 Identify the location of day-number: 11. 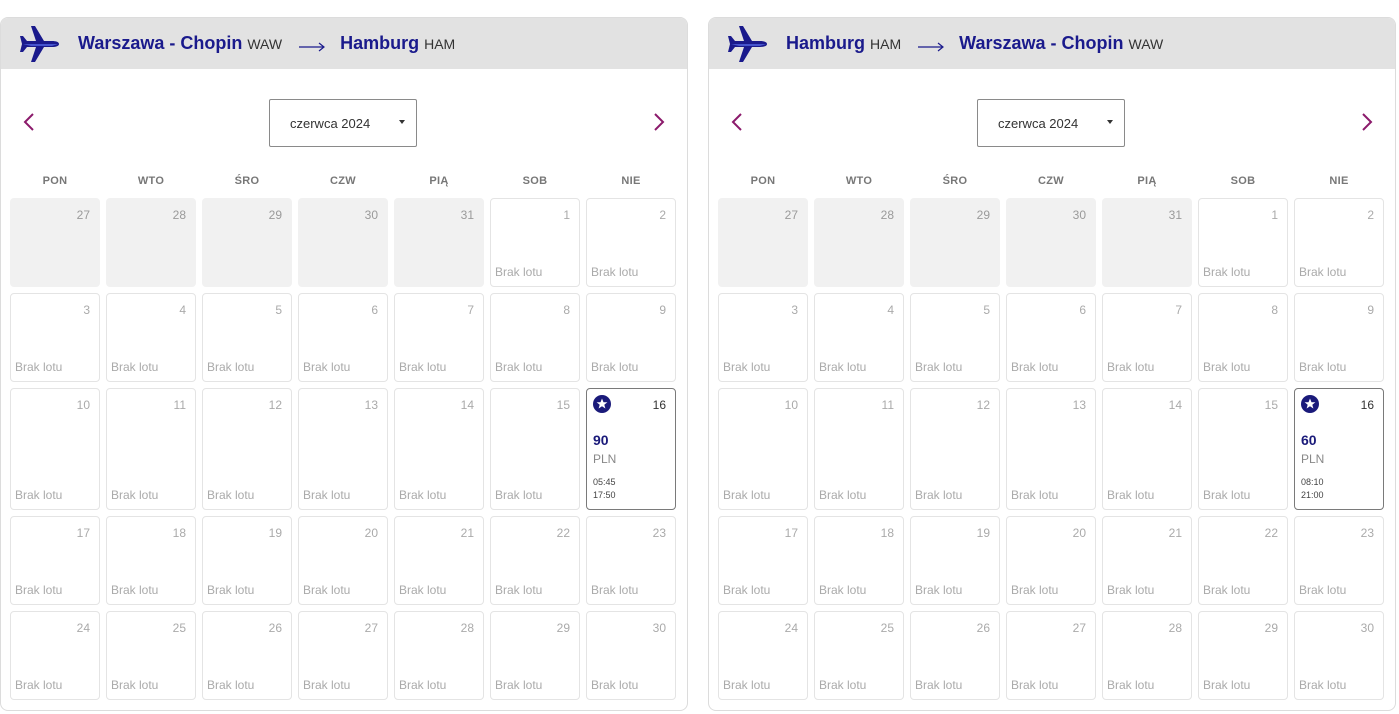
(179, 405).